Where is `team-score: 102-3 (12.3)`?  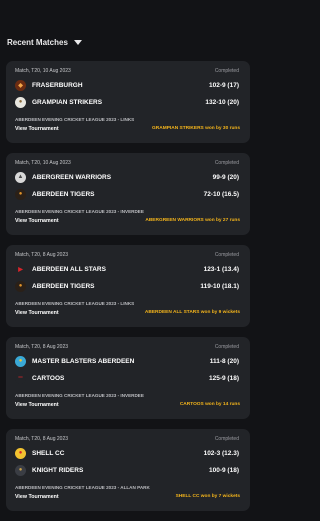 team-score: 102-3 (12.3) is located at coordinates (221, 453).